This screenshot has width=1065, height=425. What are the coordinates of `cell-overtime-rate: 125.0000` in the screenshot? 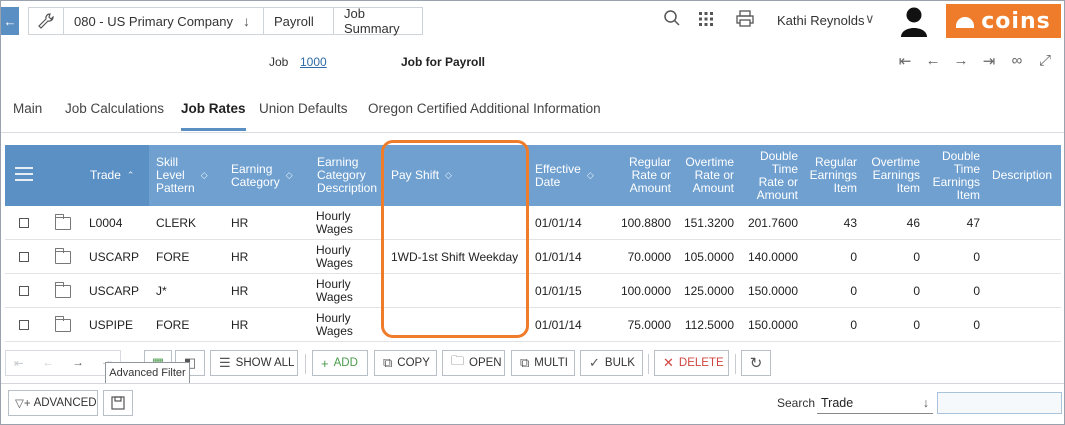 It's located at (708, 290).